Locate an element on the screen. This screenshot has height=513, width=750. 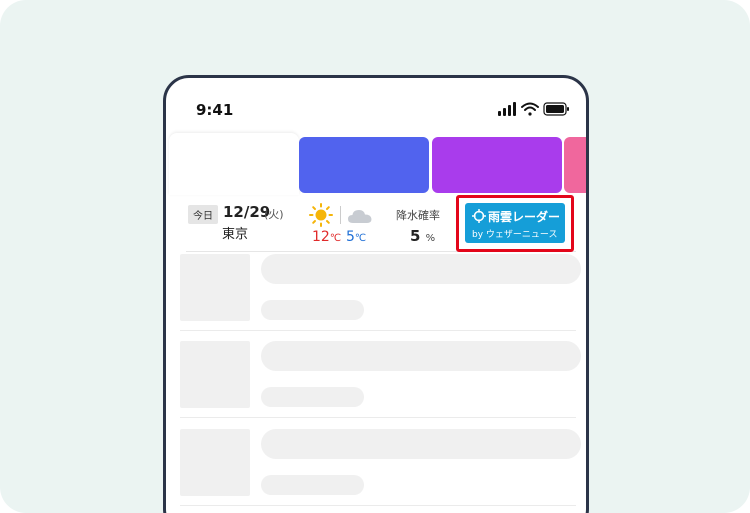
tab-purple is located at coordinates (497, 165).